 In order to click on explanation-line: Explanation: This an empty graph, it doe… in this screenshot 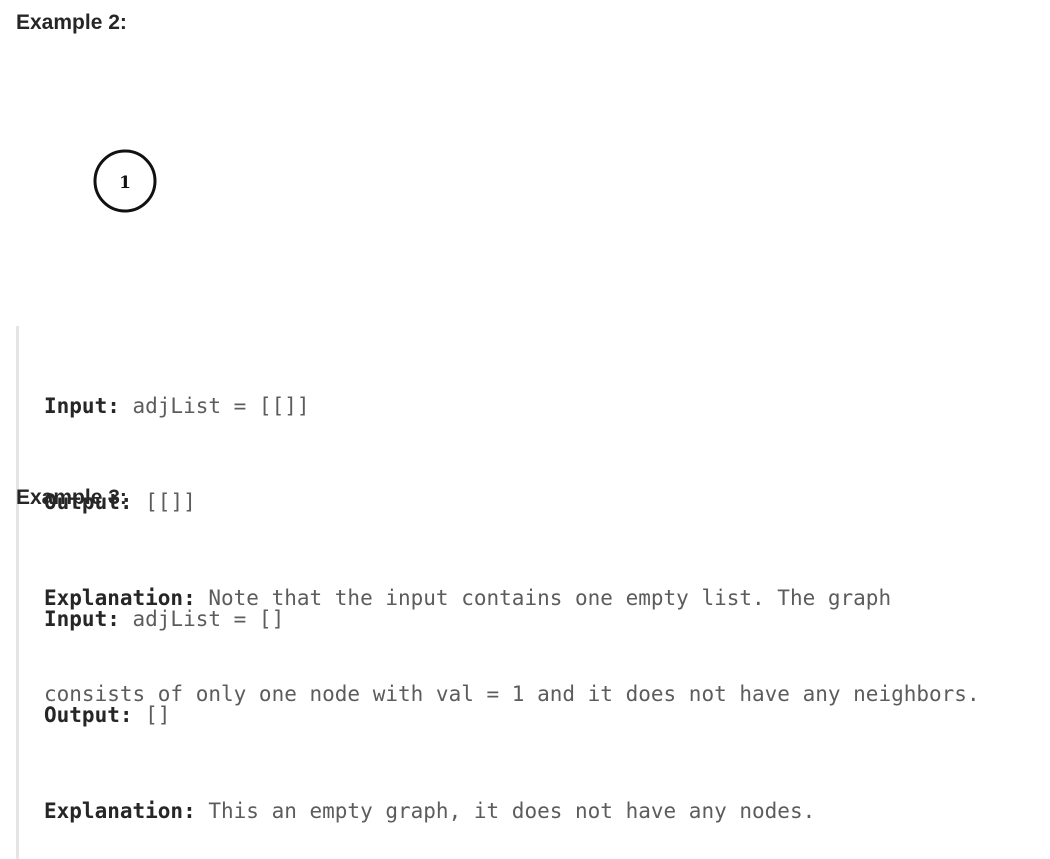, I will do `click(547, 811)`.